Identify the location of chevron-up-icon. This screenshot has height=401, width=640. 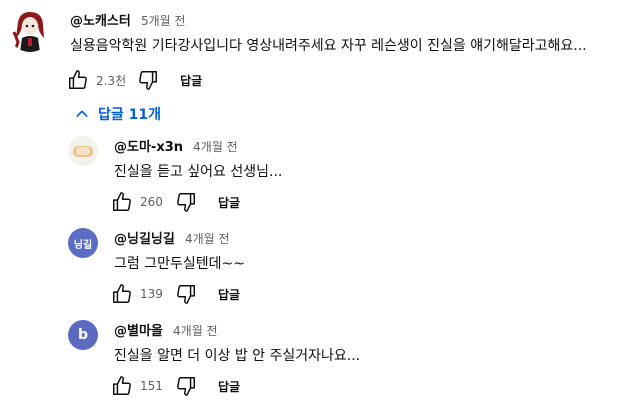
(82, 113).